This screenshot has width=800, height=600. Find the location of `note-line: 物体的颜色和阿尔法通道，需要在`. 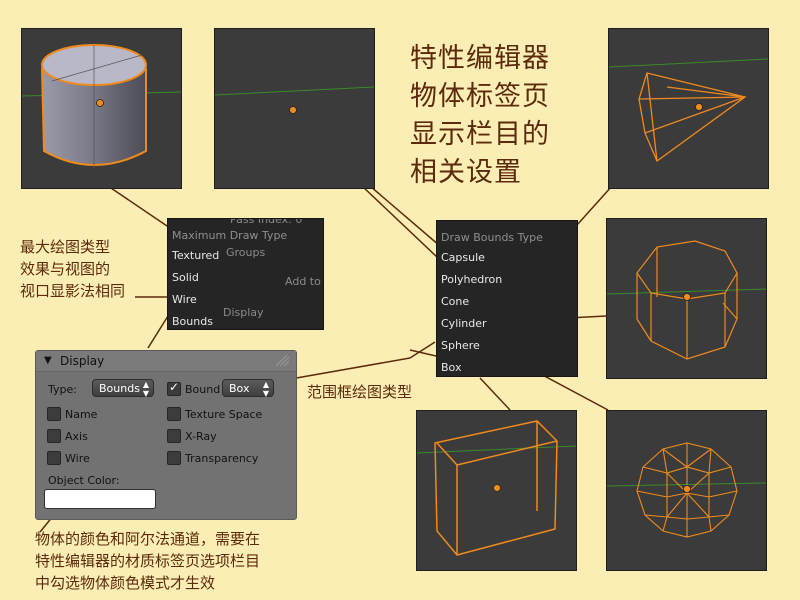

note-line: 物体的颜色和阿尔法通道，需要在 is located at coordinates (148, 539).